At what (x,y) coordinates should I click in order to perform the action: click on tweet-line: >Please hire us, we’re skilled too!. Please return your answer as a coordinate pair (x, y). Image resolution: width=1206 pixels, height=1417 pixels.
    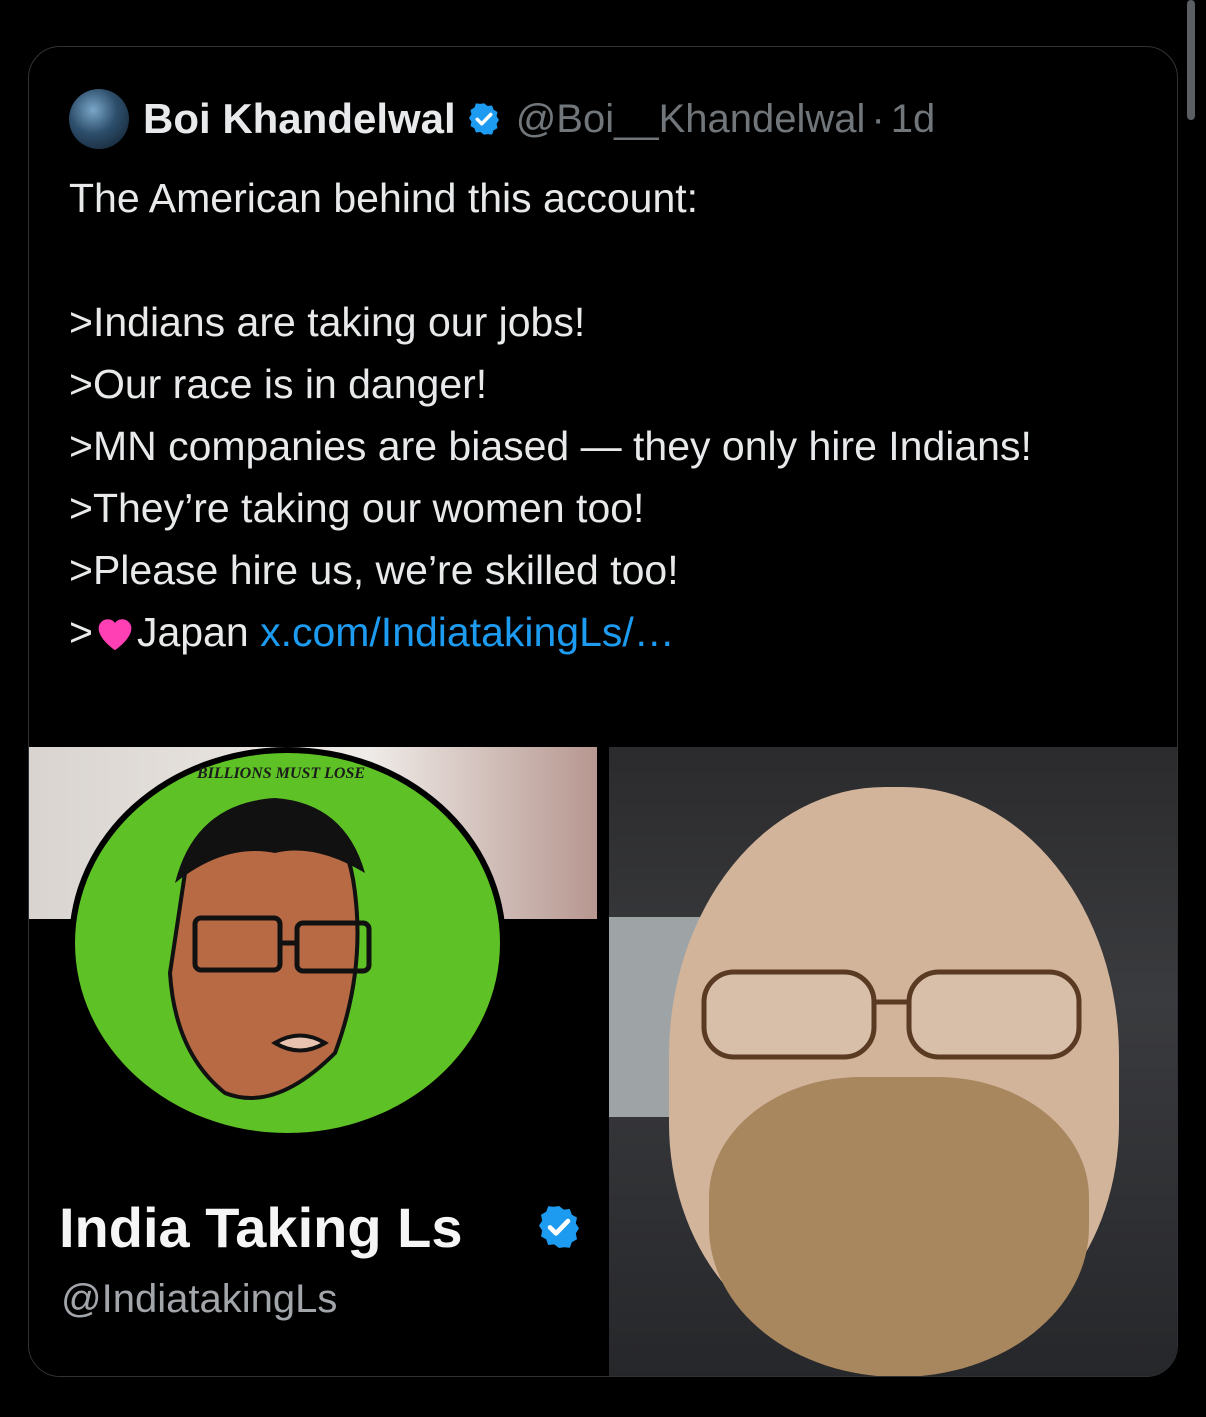
    Looking at the image, I should click on (374, 570).